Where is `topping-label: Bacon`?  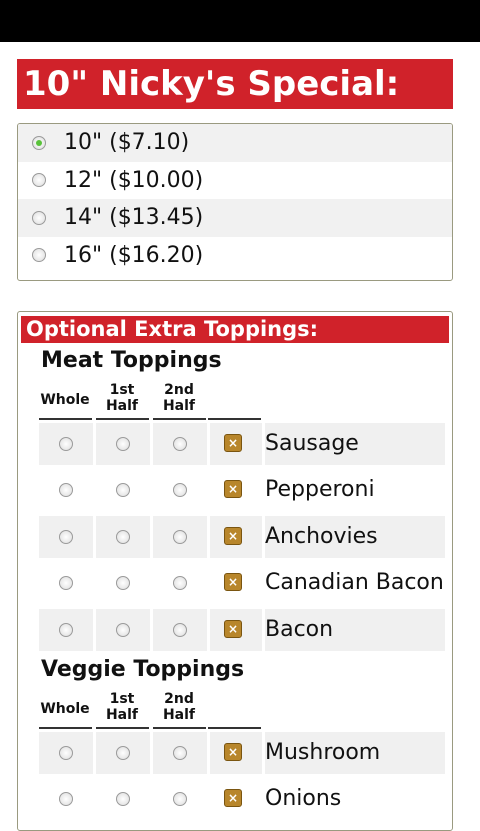 topping-label: Bacon is located at coordinates (299, 629).